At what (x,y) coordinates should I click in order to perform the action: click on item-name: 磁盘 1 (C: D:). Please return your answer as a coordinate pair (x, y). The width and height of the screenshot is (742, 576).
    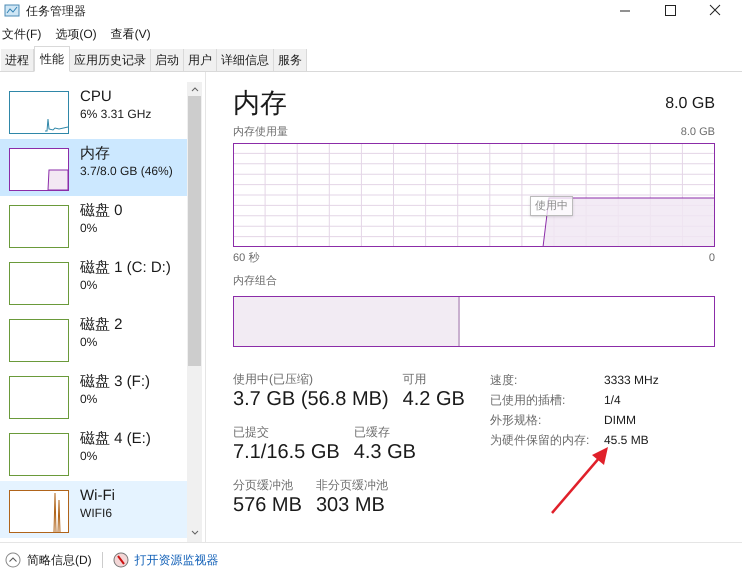
    Looking at the image, I should click on (125, 267).